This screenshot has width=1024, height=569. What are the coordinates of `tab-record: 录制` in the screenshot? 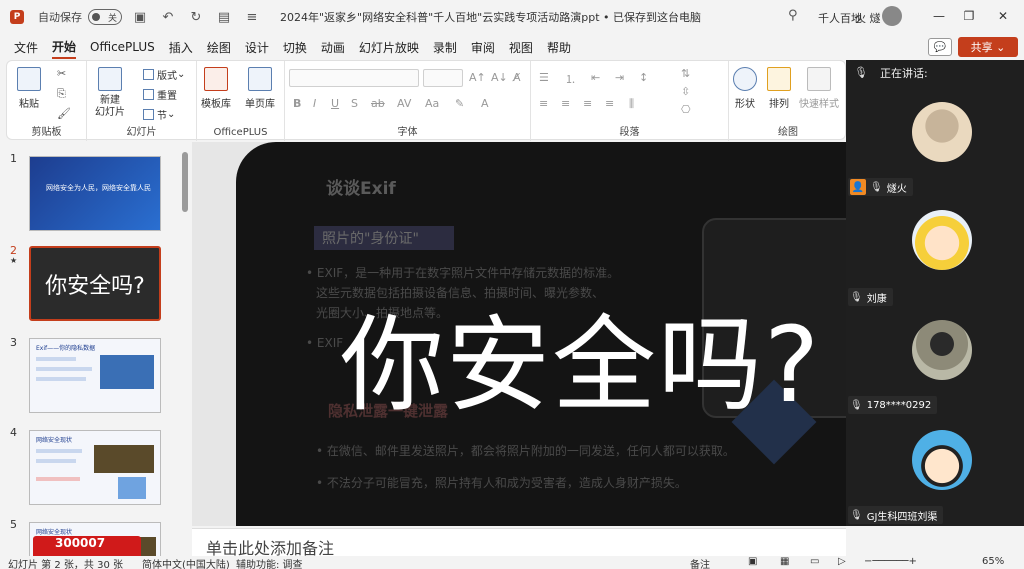 It's located at (445, 47).